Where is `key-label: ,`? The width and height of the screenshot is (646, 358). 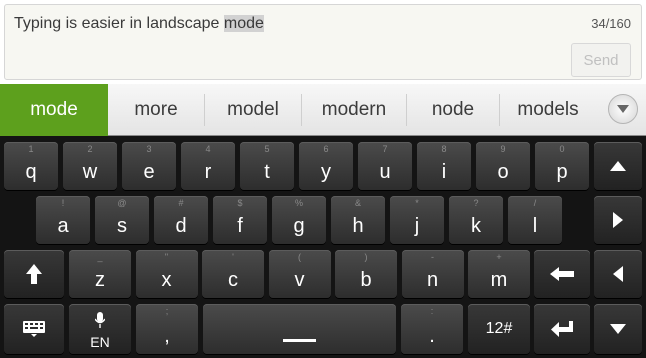 key-label: , is located at coordinates (167, 336).